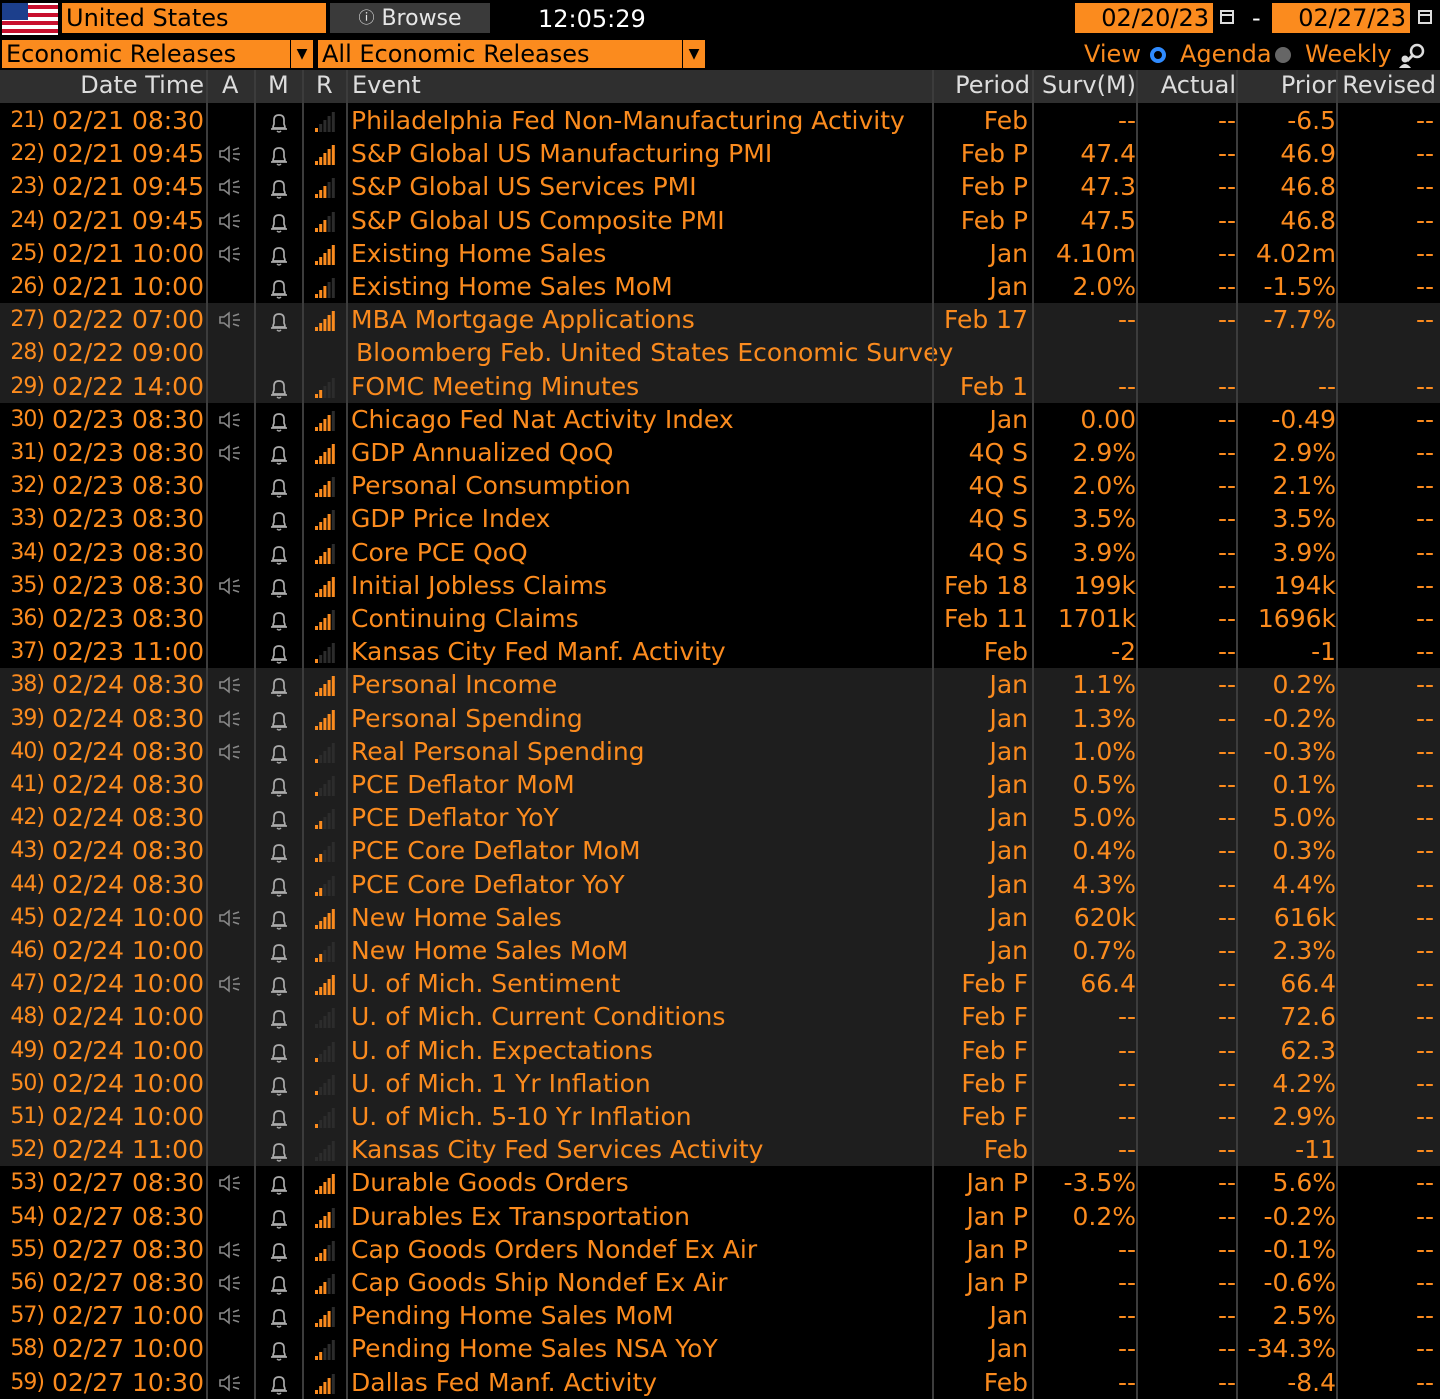  I want to click on user-search-icon, so click(1413, 55).